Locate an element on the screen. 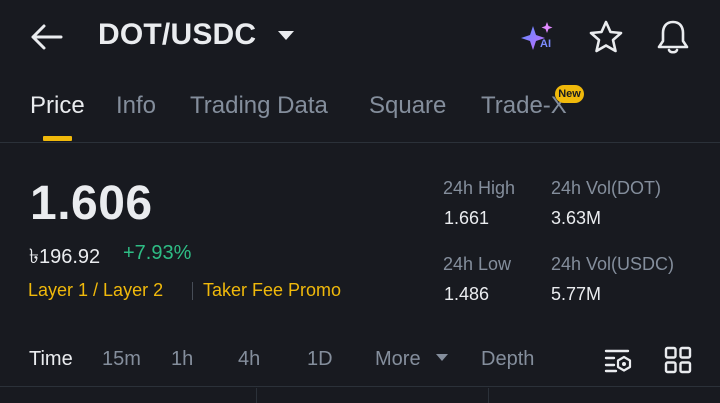  tab-trade-x: Trade-X is located at coordinates (524, 106).